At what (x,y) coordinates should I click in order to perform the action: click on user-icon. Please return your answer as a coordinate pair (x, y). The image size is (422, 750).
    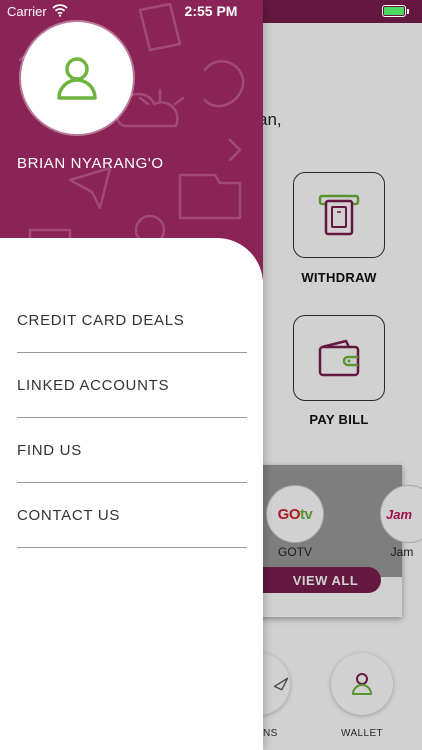
    Looking at the image, I should click on (77, 78).